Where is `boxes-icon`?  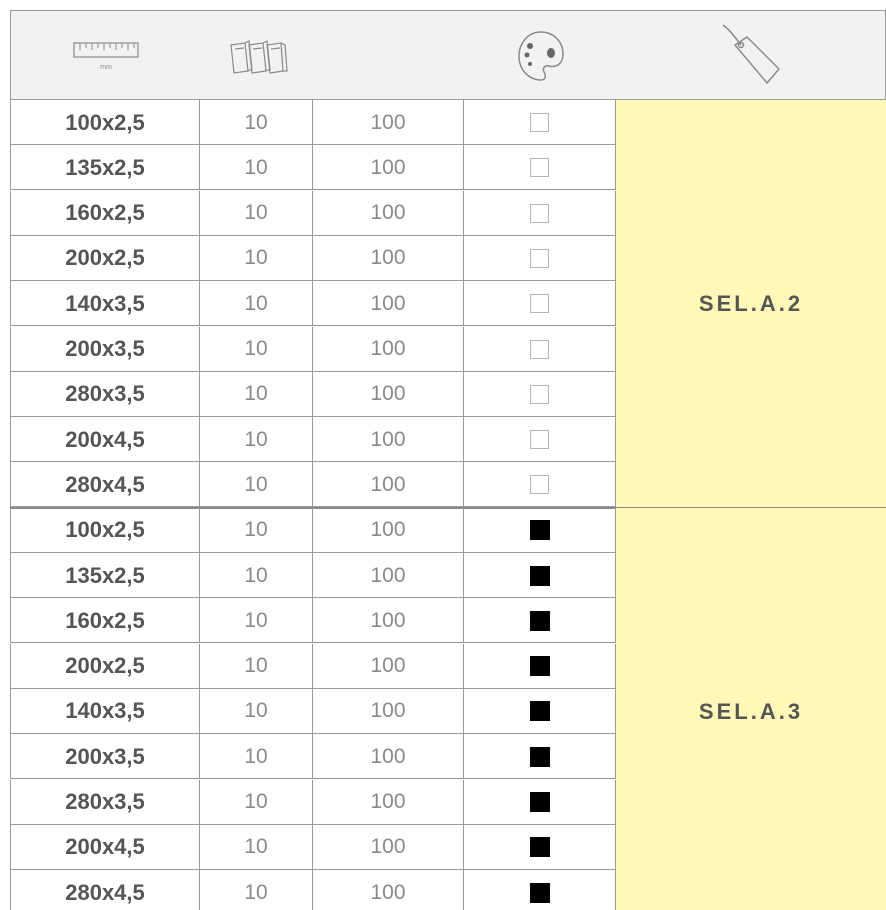 boxes-icon is located at coordinates (258, 57).